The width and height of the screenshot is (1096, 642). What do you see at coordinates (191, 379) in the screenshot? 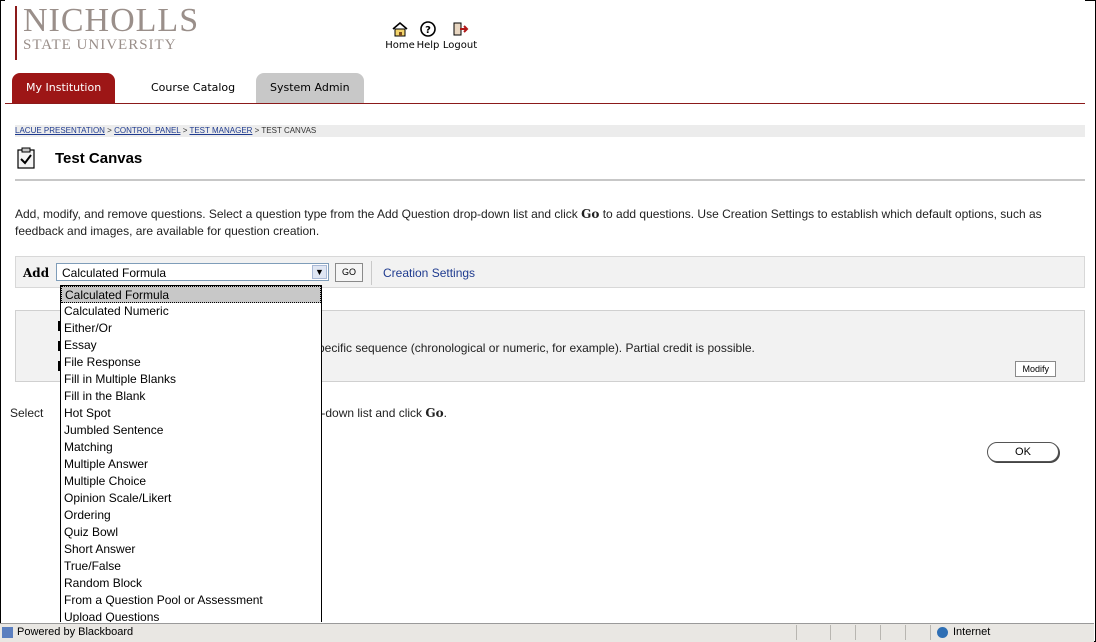
I see `dropdown-option: Fill in Multiple Blanks` at bounding box center [191, 379].